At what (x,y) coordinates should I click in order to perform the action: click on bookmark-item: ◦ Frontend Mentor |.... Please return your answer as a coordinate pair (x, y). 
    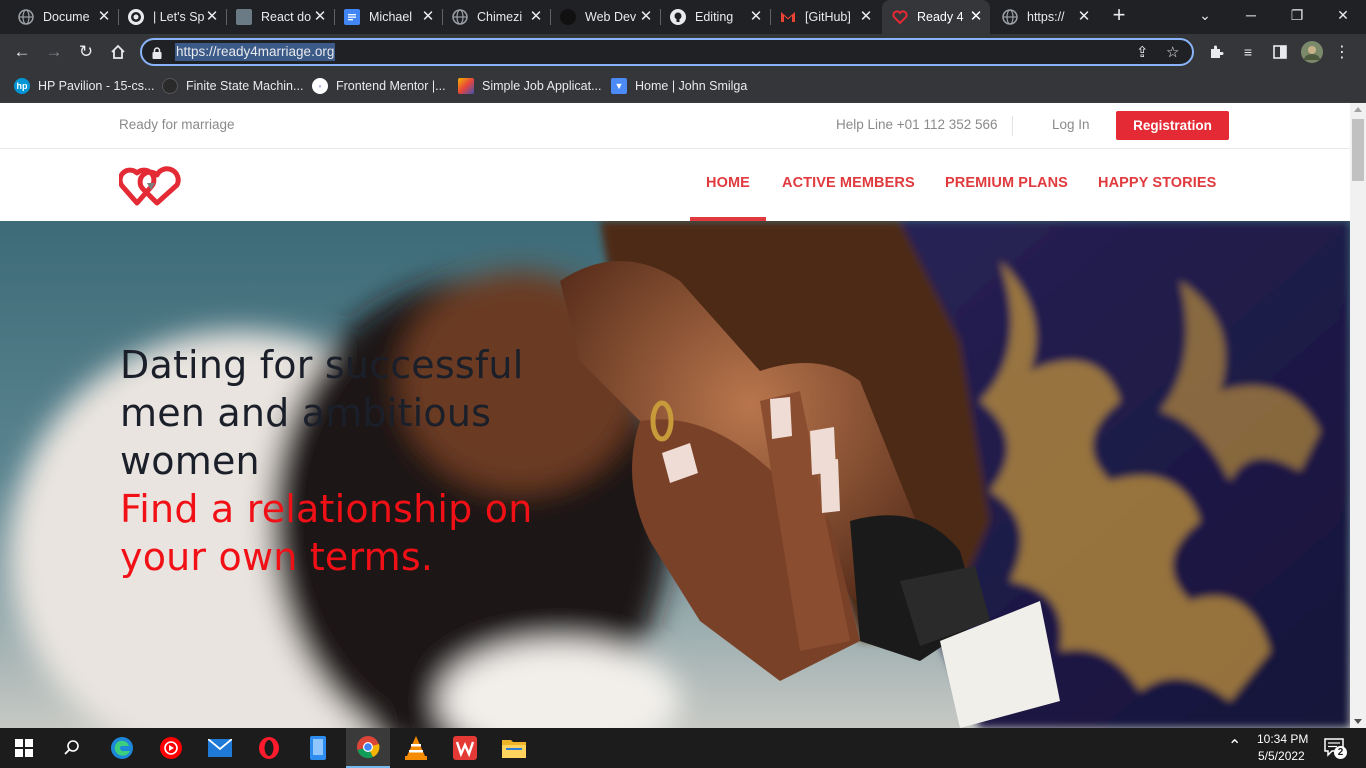
    Looking at the image, I should click on (379, 86).